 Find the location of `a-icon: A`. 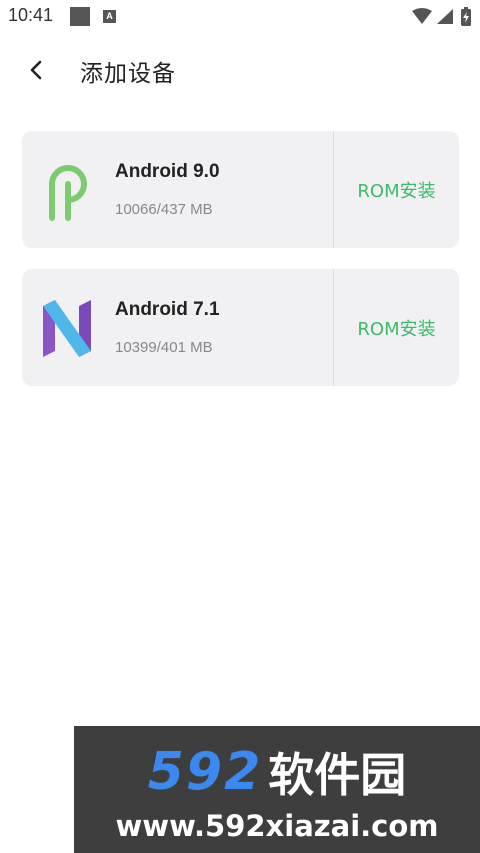

a-icon: A is located at coordinates (109, 16).